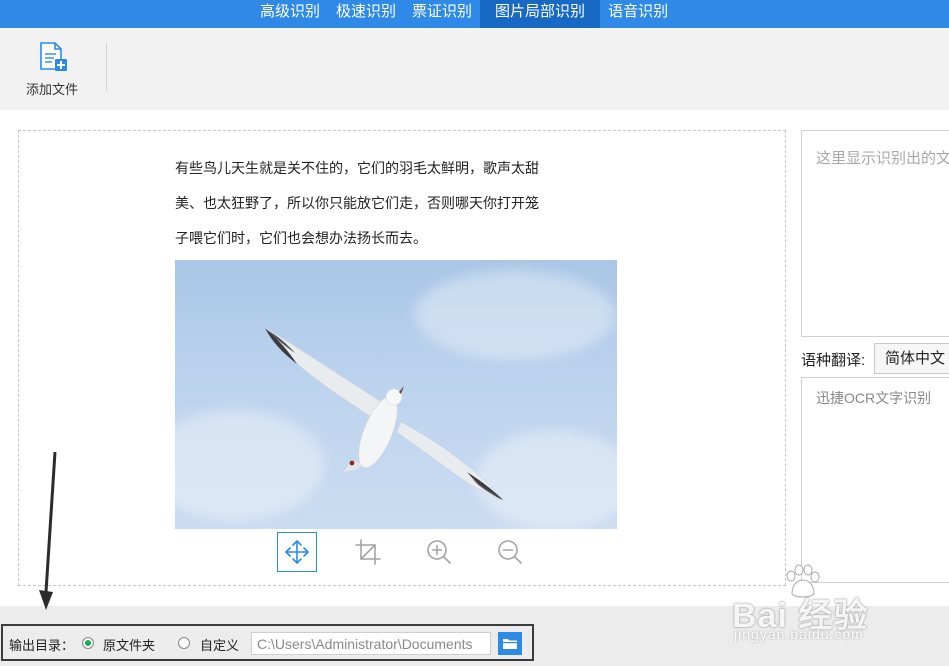 This screenshot has width=949, height=666. What do you see at coordinates (357, 203) in the screenshot?
I see `preview-text-line: 美、也太狂野了，所以你只能放它们走，否则哪天你打开笼` at bounding box center [357, 203].